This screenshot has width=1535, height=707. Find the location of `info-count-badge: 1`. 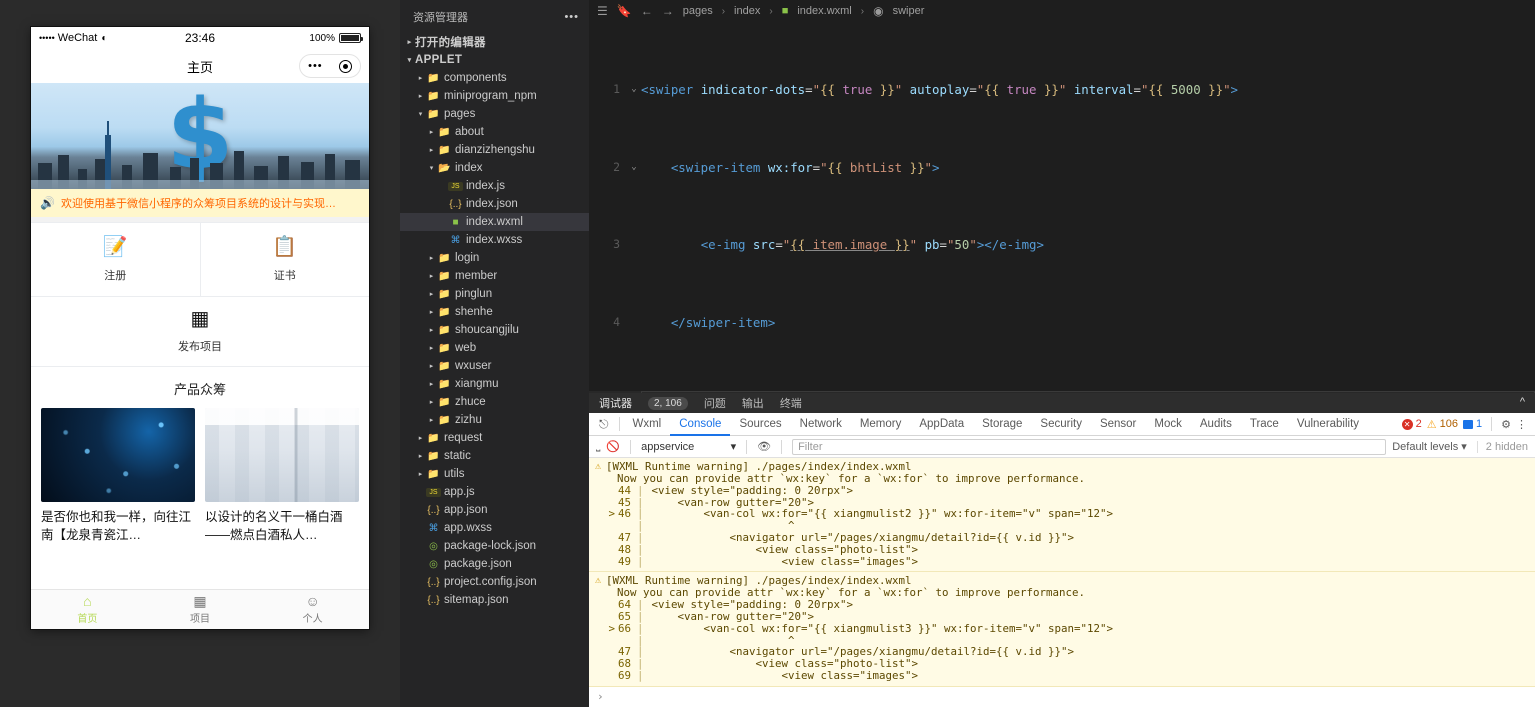

info-count-badge: 1 is located at coordinates (1472, 424).